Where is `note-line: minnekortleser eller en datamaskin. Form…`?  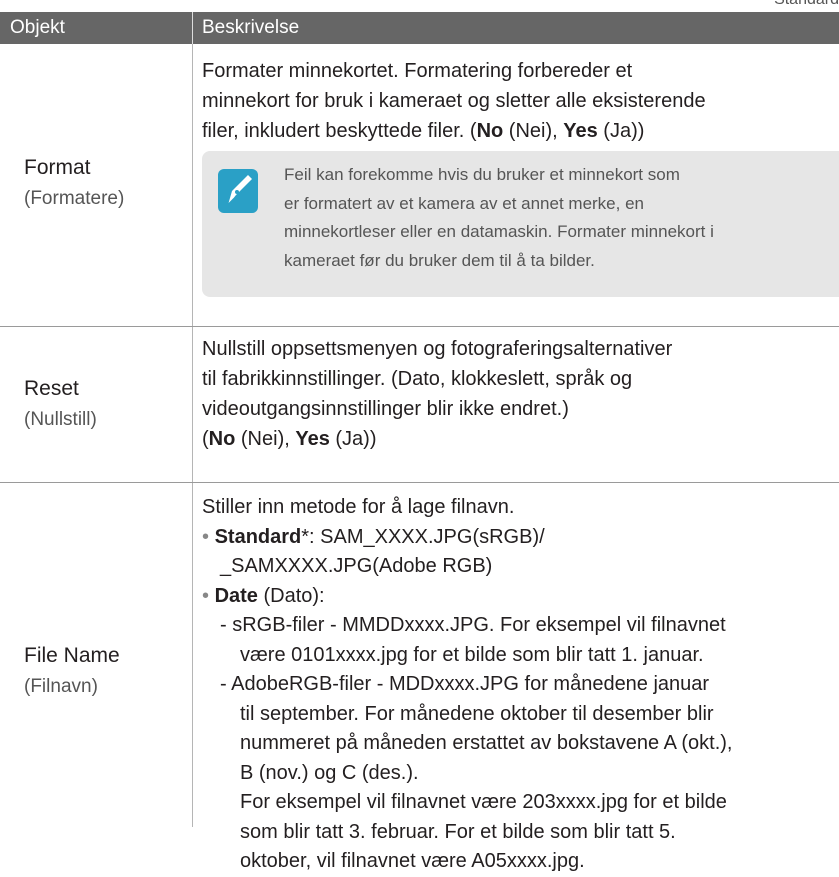
note-line: minnekortleser eller en datamaskin. Form… is located at coordinates (499, 231).